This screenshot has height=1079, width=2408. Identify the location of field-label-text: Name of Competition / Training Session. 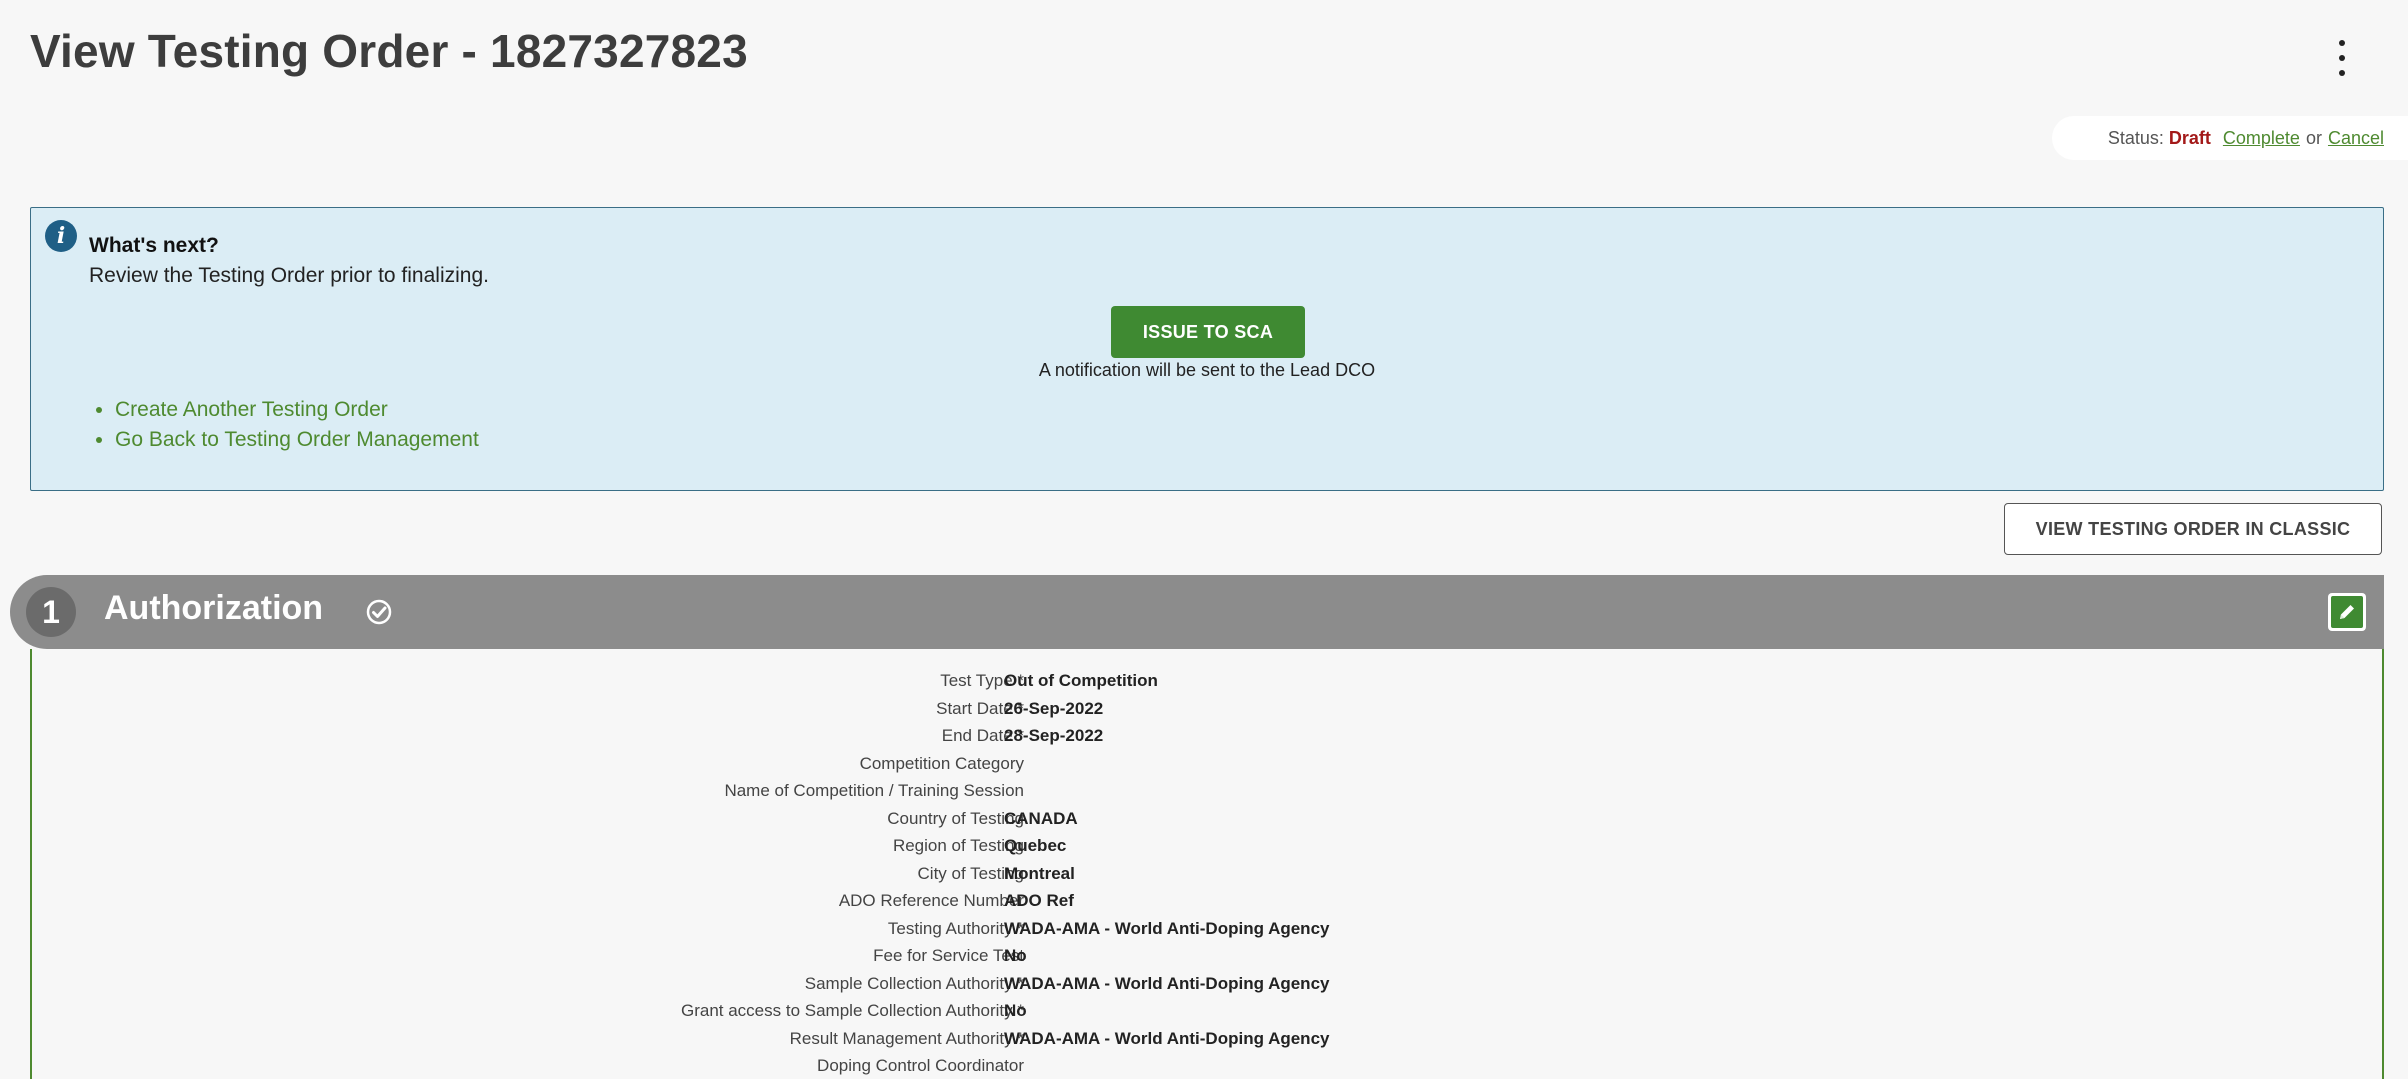
(874, 790).